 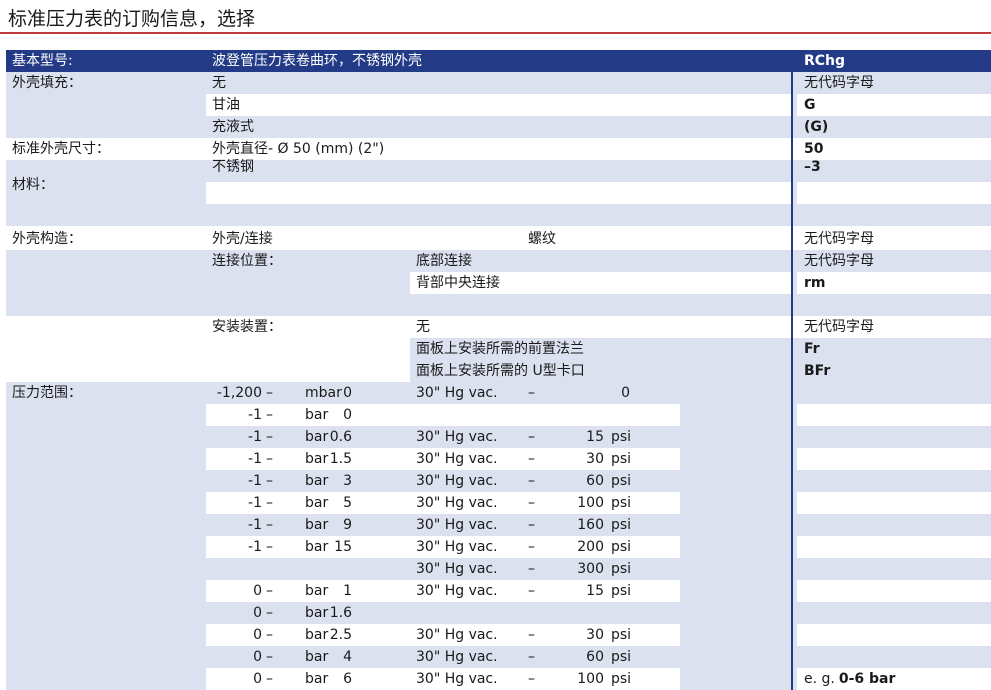 What do you see at coordinates (42, 61) in the screenshot?
I see `basic-model-label: 基本型号:` at bounding box center [42, 61].